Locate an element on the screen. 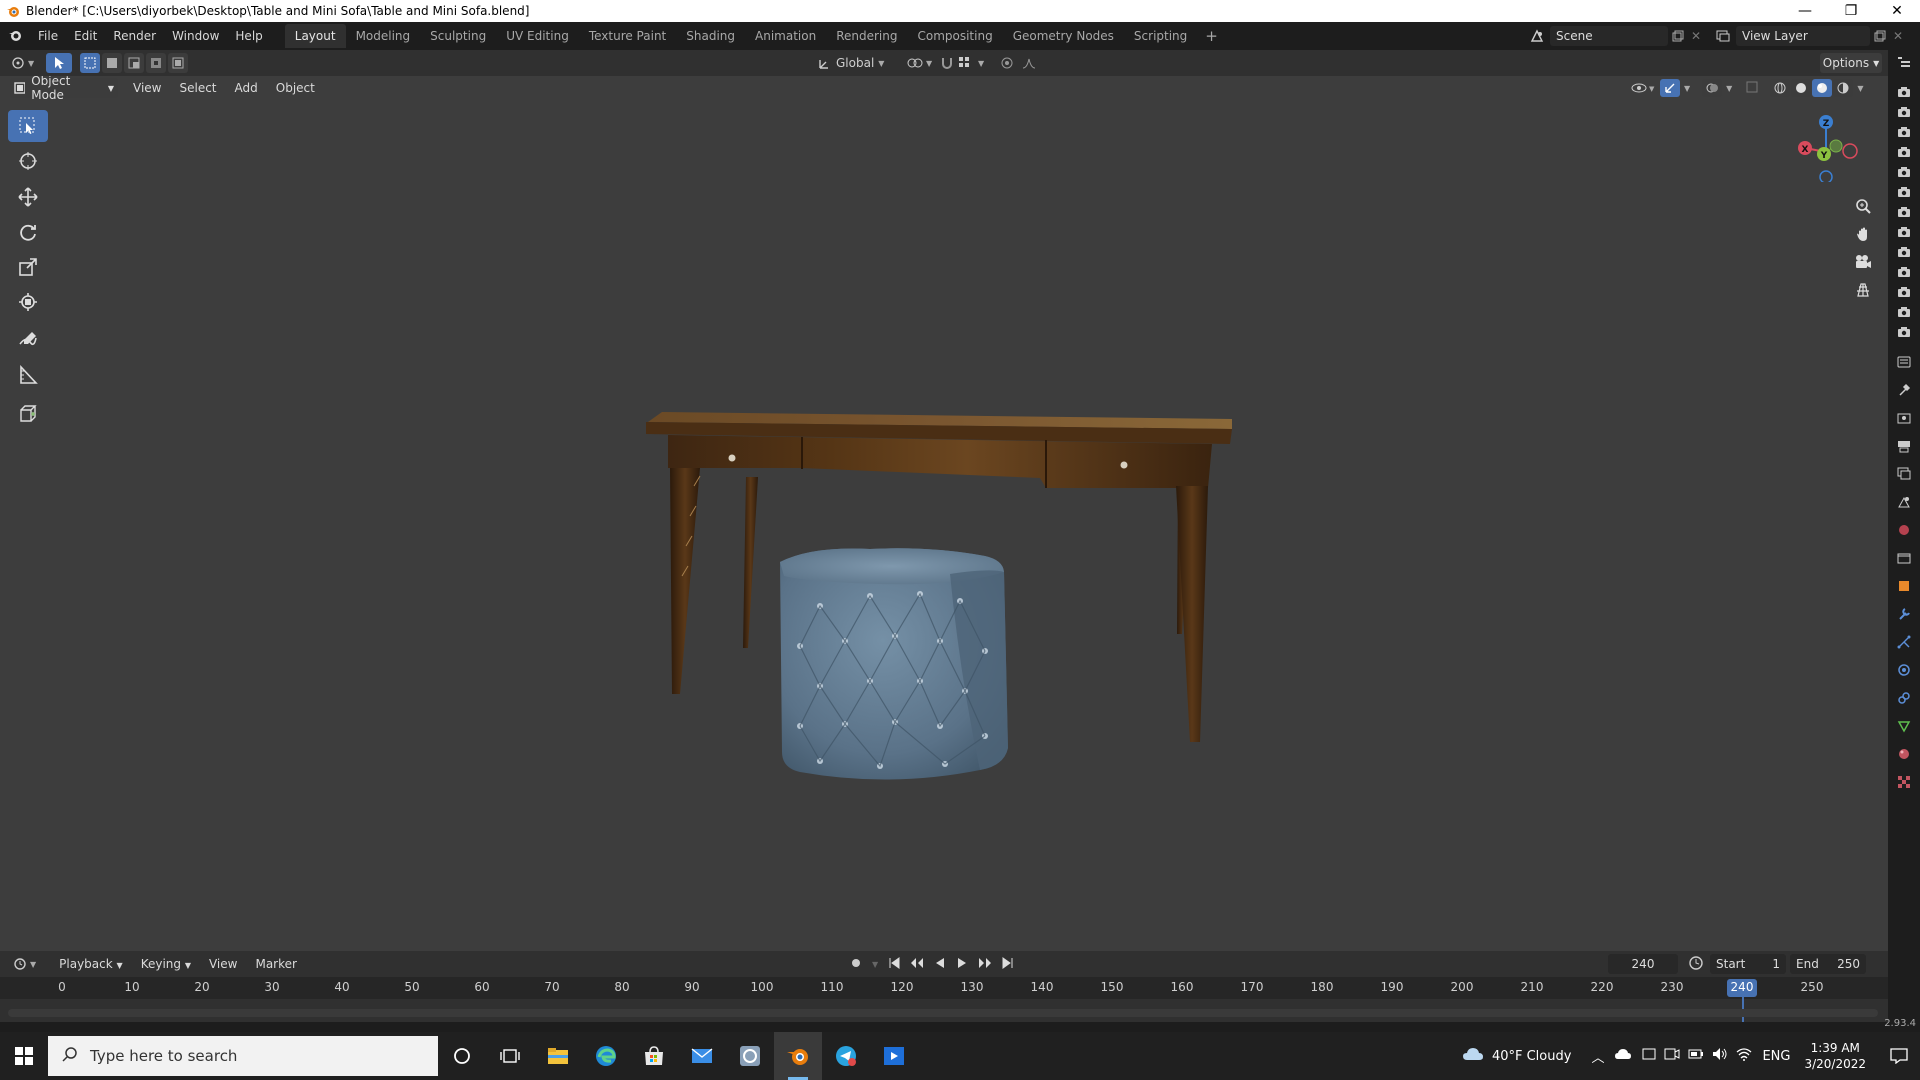 This screenshot has width=1920, height=1080. perspective-grid-icon is located at coordinates (1863, 290).